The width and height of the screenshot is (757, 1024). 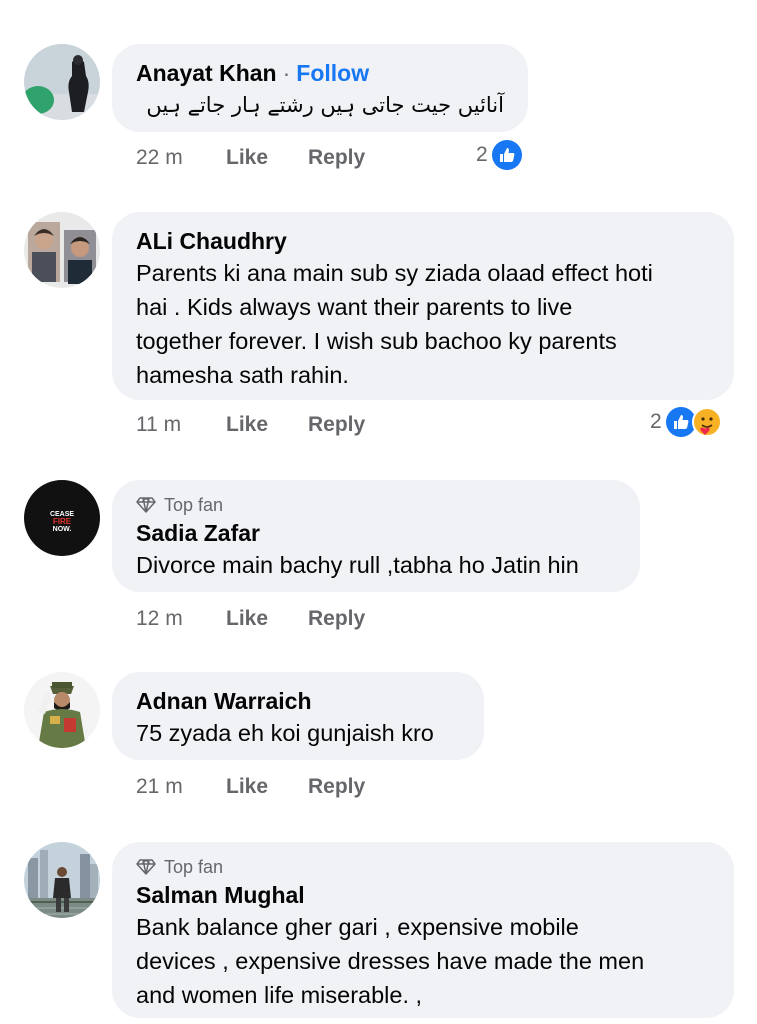 I want to click on timestamp: 22 m, so click(x=181, y=158).